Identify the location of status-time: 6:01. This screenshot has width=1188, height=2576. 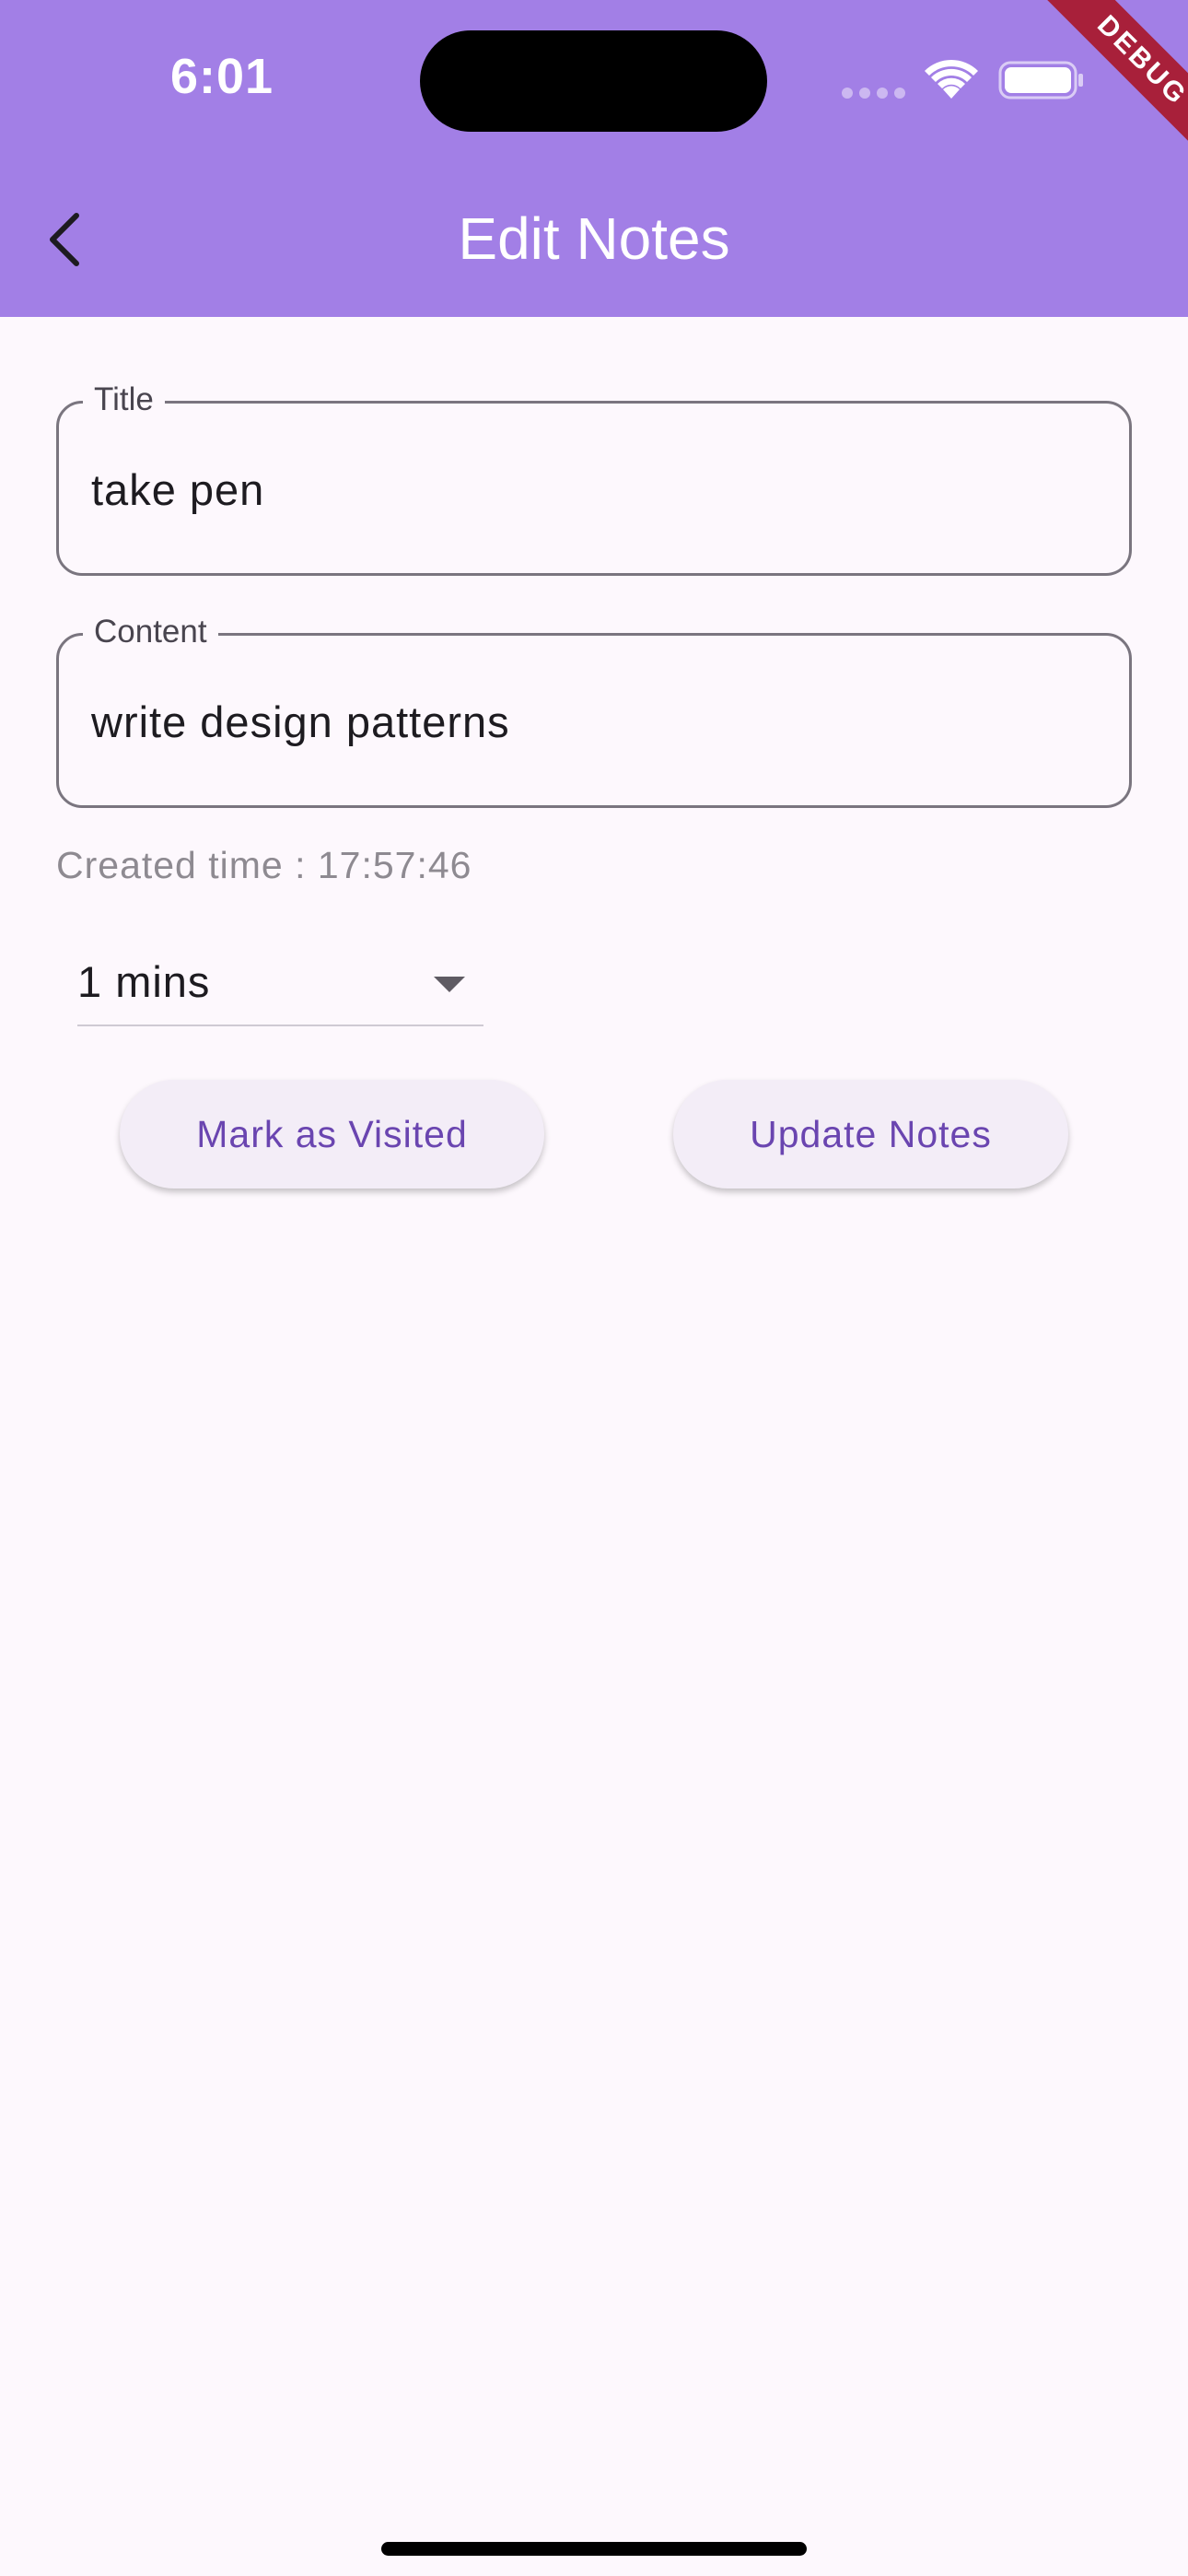
(222, 76).